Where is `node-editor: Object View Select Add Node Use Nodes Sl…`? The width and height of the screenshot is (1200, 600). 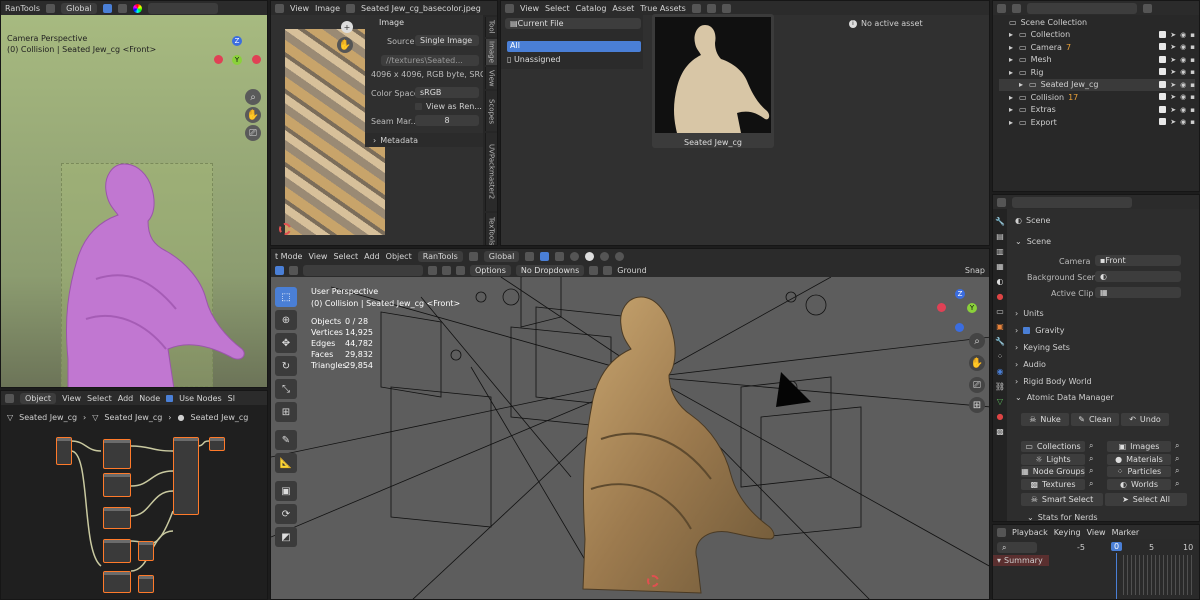 node-editor: Object View Select Add Node Use Nodes Sl… is located at coordinates (134, 495).